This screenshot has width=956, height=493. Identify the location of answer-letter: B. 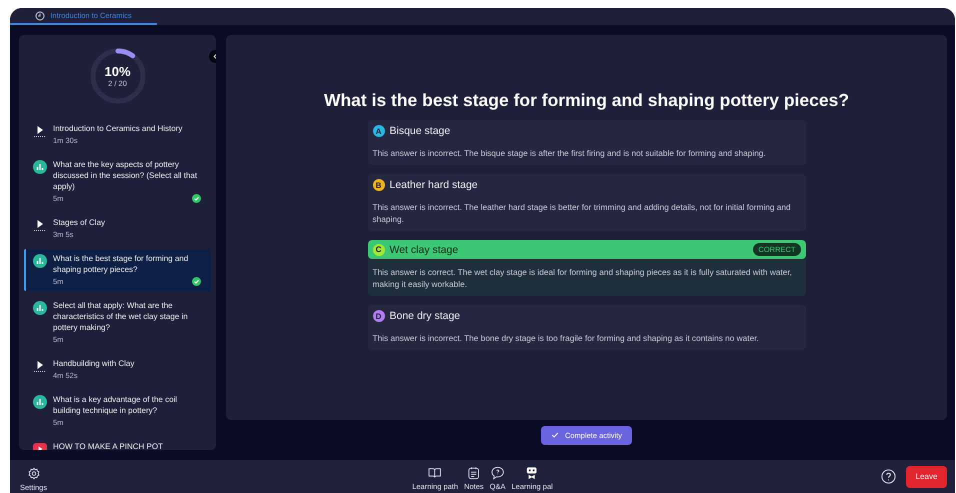
(378, 185).